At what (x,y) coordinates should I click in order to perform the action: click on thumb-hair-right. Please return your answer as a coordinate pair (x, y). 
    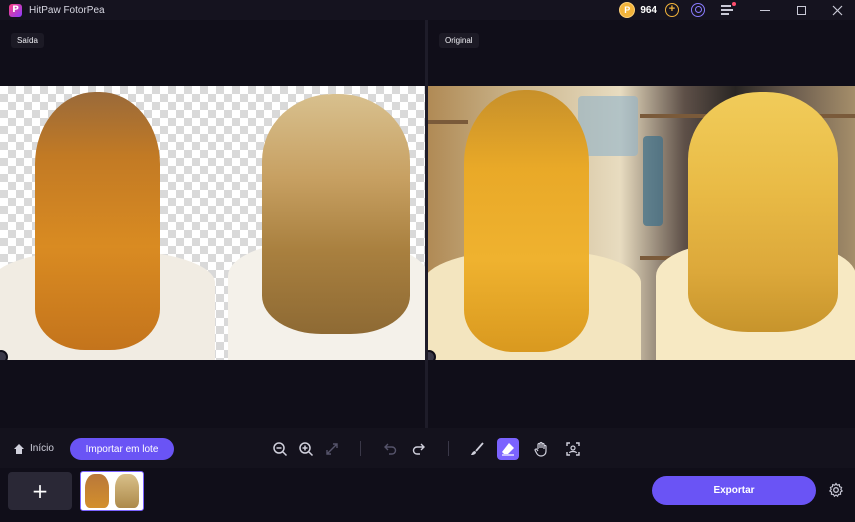
    Looking at the image, I should click on (127, 491).